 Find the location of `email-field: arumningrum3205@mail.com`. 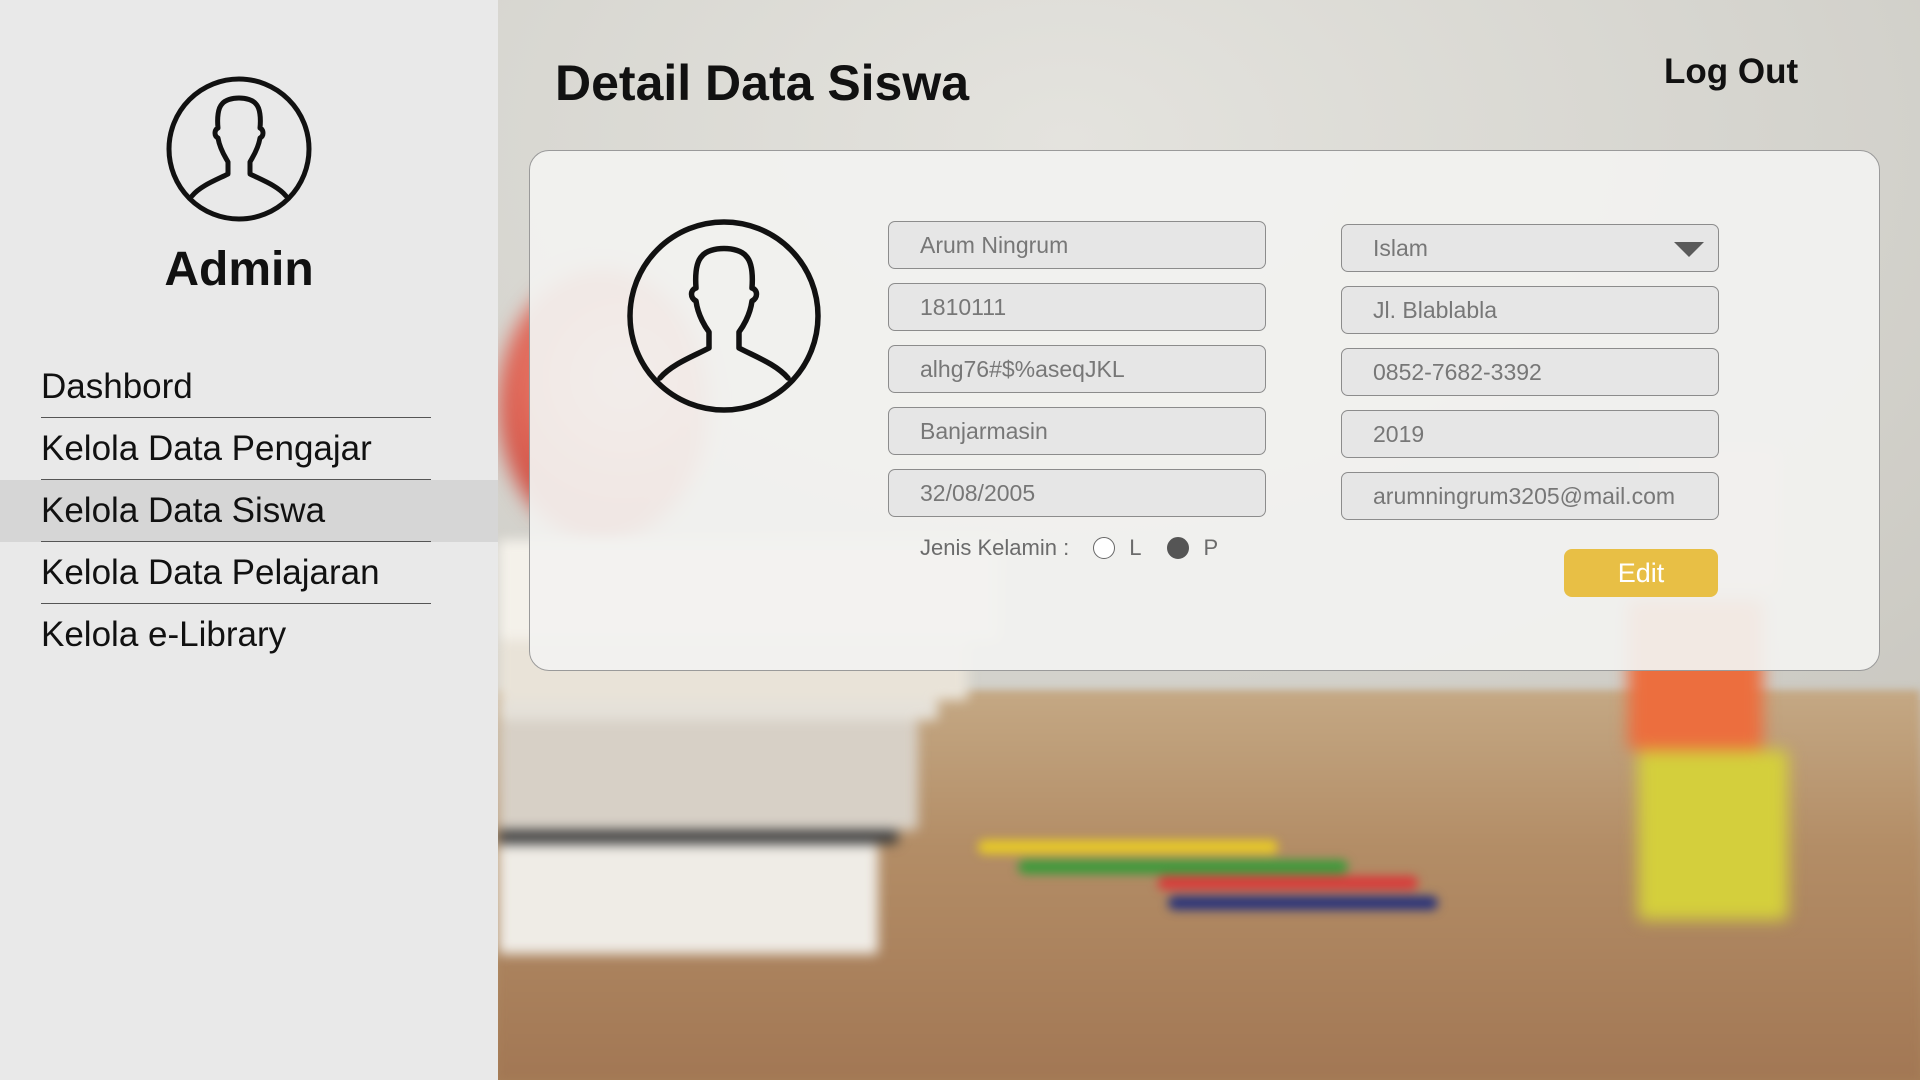

email-field: arumningrum3205@mail.com is located at coordinates (1530, 496).